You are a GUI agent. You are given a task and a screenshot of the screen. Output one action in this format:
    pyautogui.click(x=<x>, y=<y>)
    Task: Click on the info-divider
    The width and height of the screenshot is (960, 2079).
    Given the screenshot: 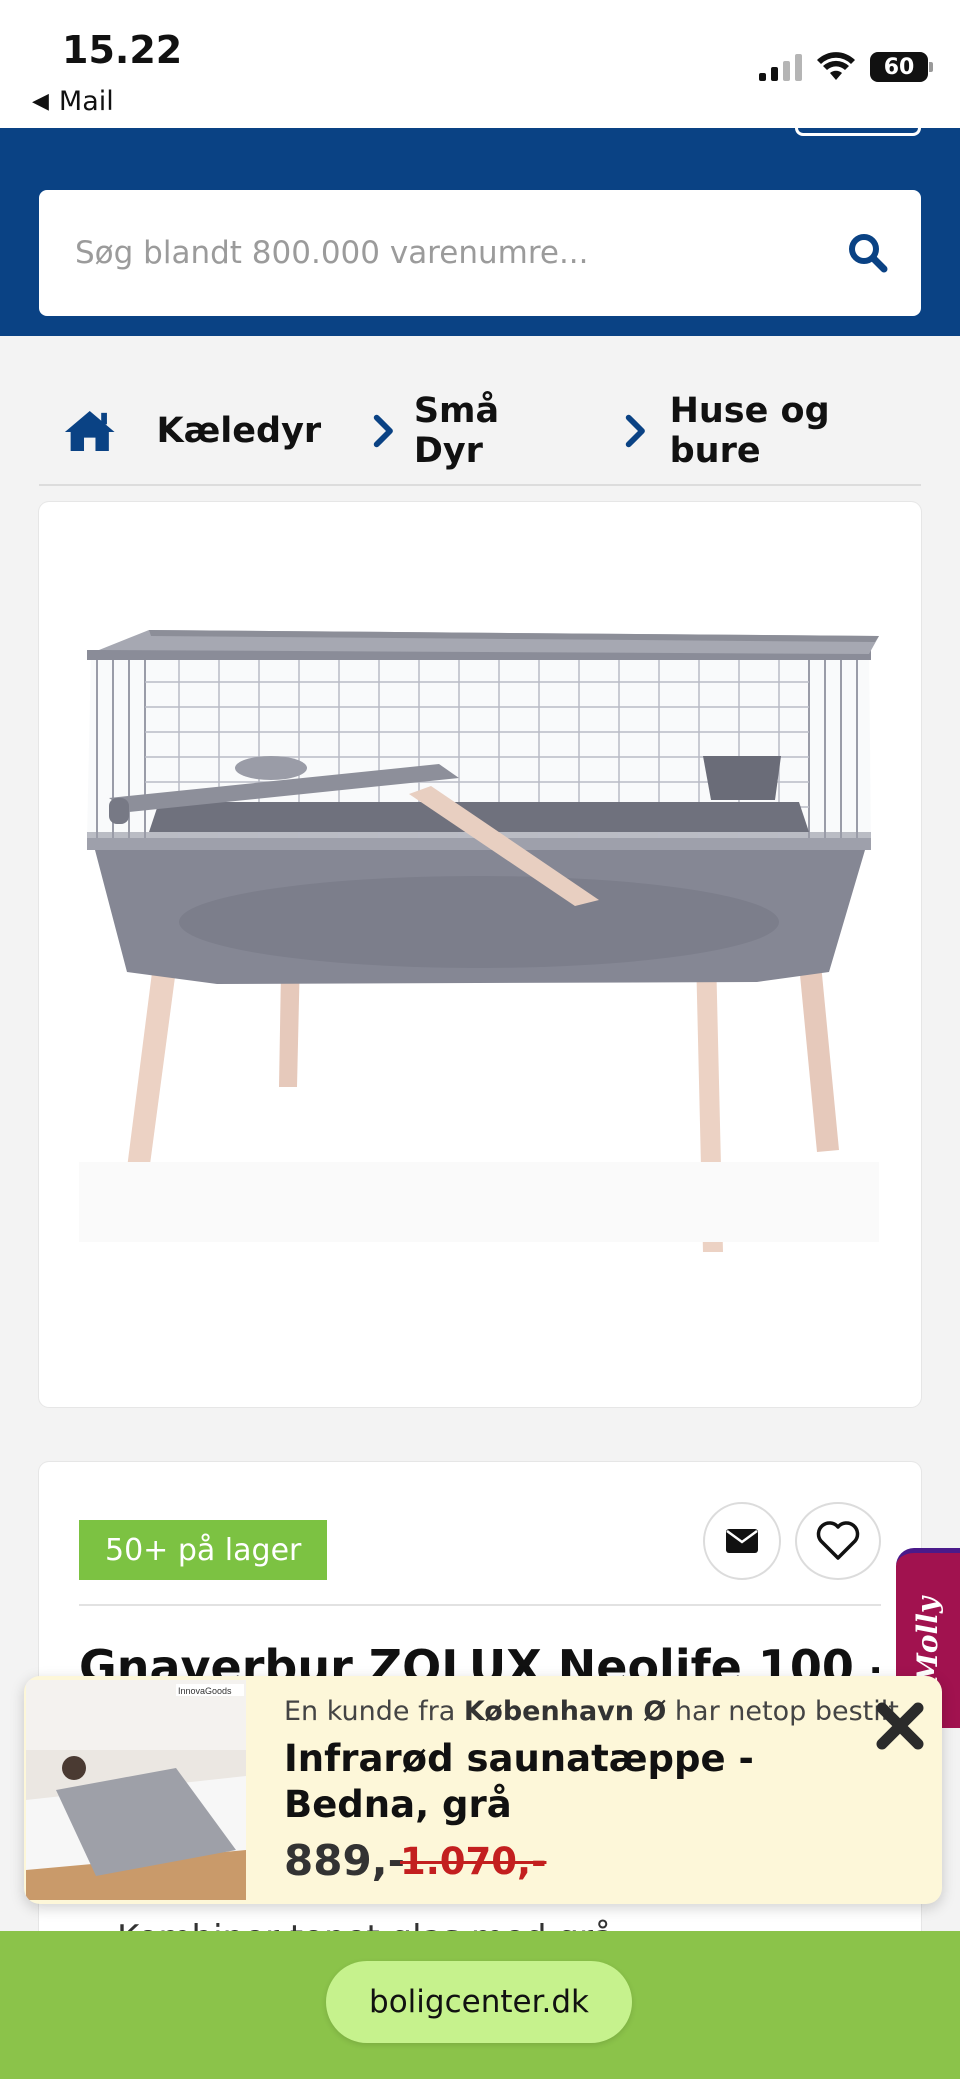 What is the action you would take?
    pyautogui.click(x=480, y=1605)
    